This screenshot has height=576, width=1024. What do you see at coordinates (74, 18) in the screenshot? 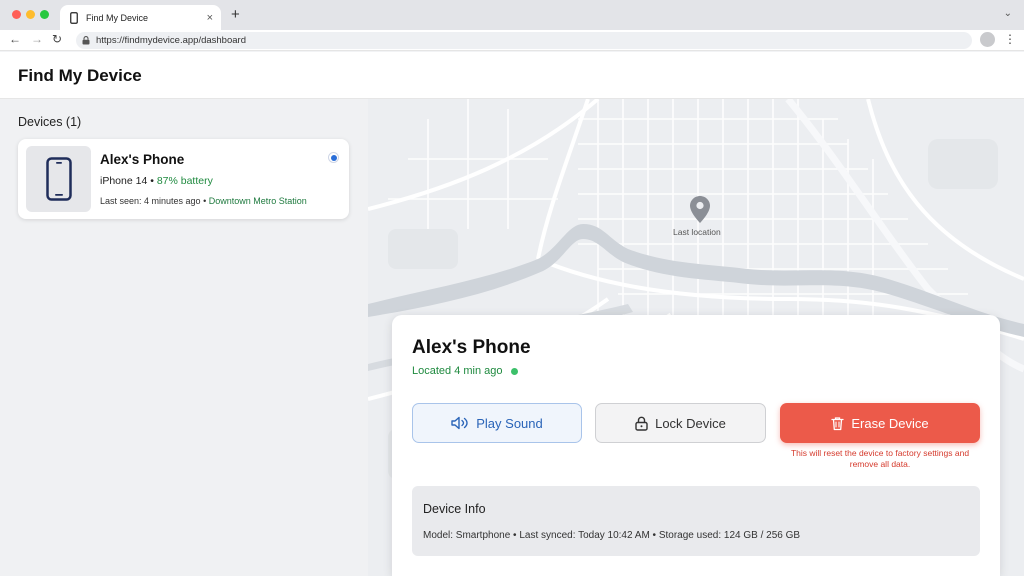
I see `phone-icon` at bounding box center [74, 18].